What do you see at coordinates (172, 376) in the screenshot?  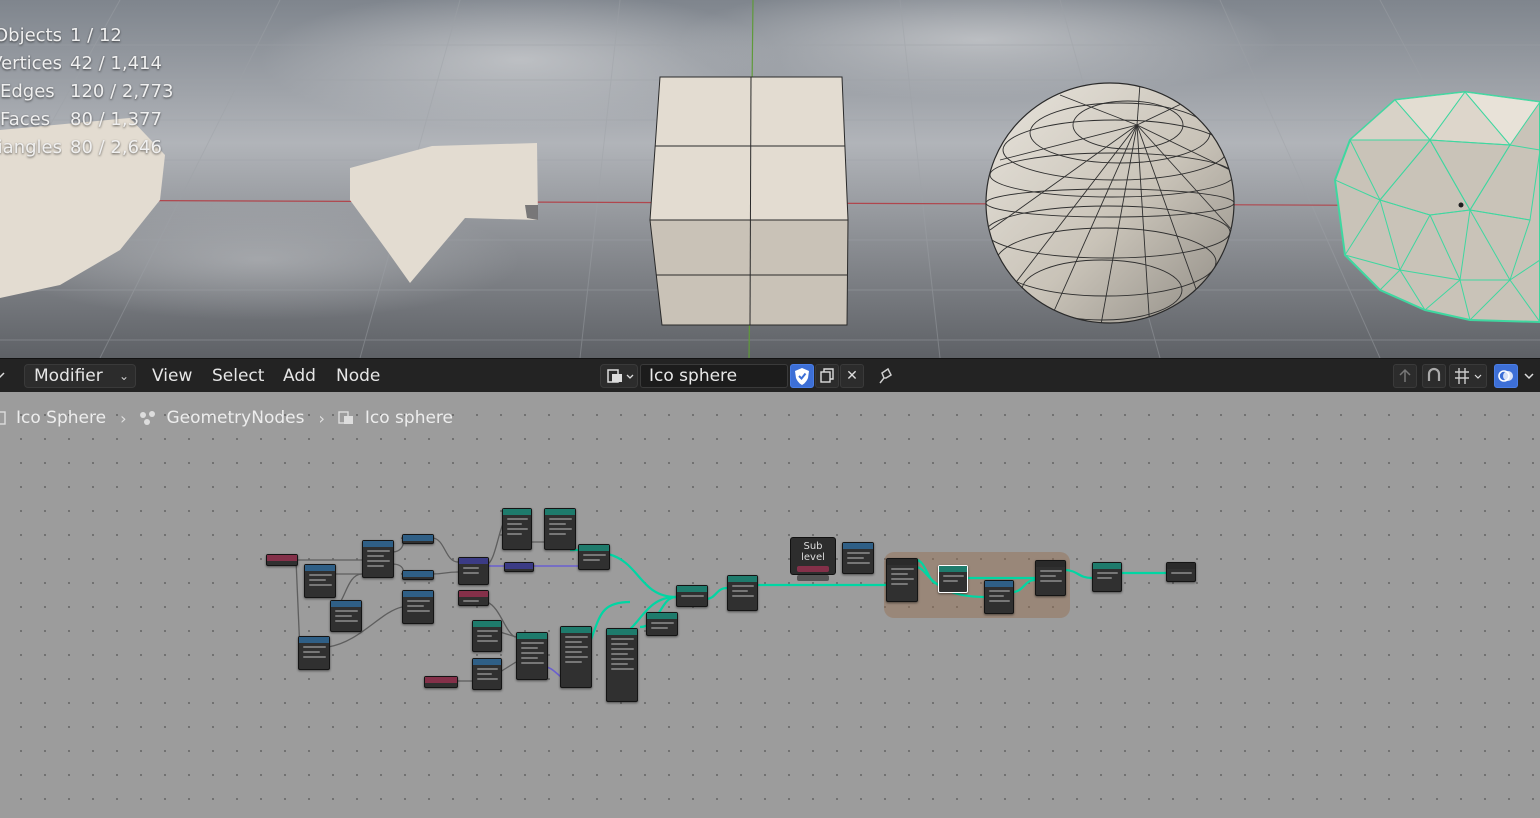 I see `menu-view: View` at bounding box center [172, 376].